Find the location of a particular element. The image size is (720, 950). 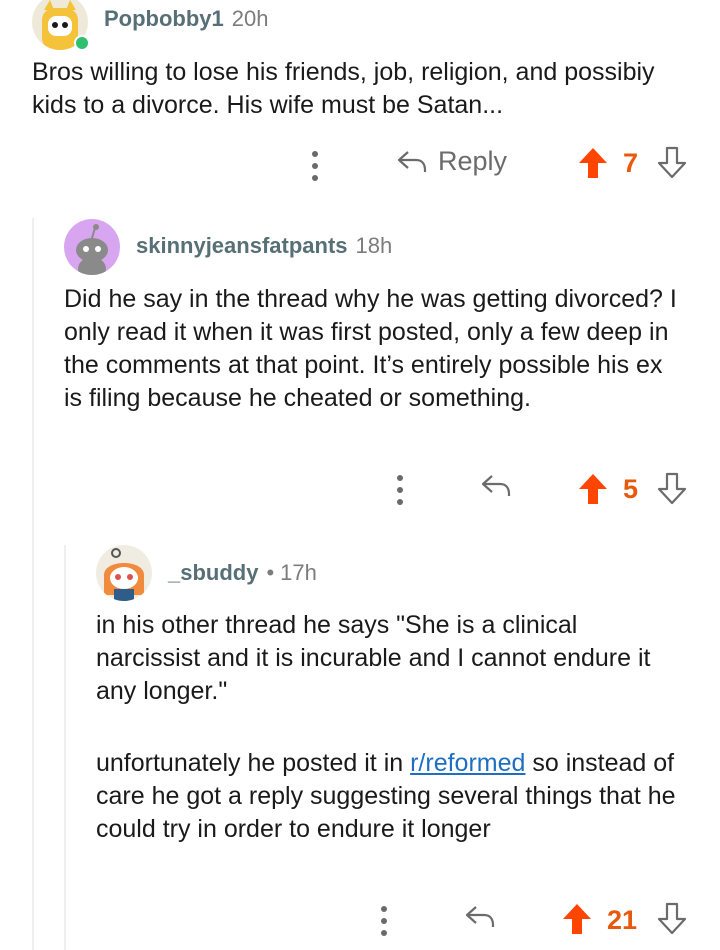

comment-meta: _sbuddy • 17h is located at coordinates (242, 573).